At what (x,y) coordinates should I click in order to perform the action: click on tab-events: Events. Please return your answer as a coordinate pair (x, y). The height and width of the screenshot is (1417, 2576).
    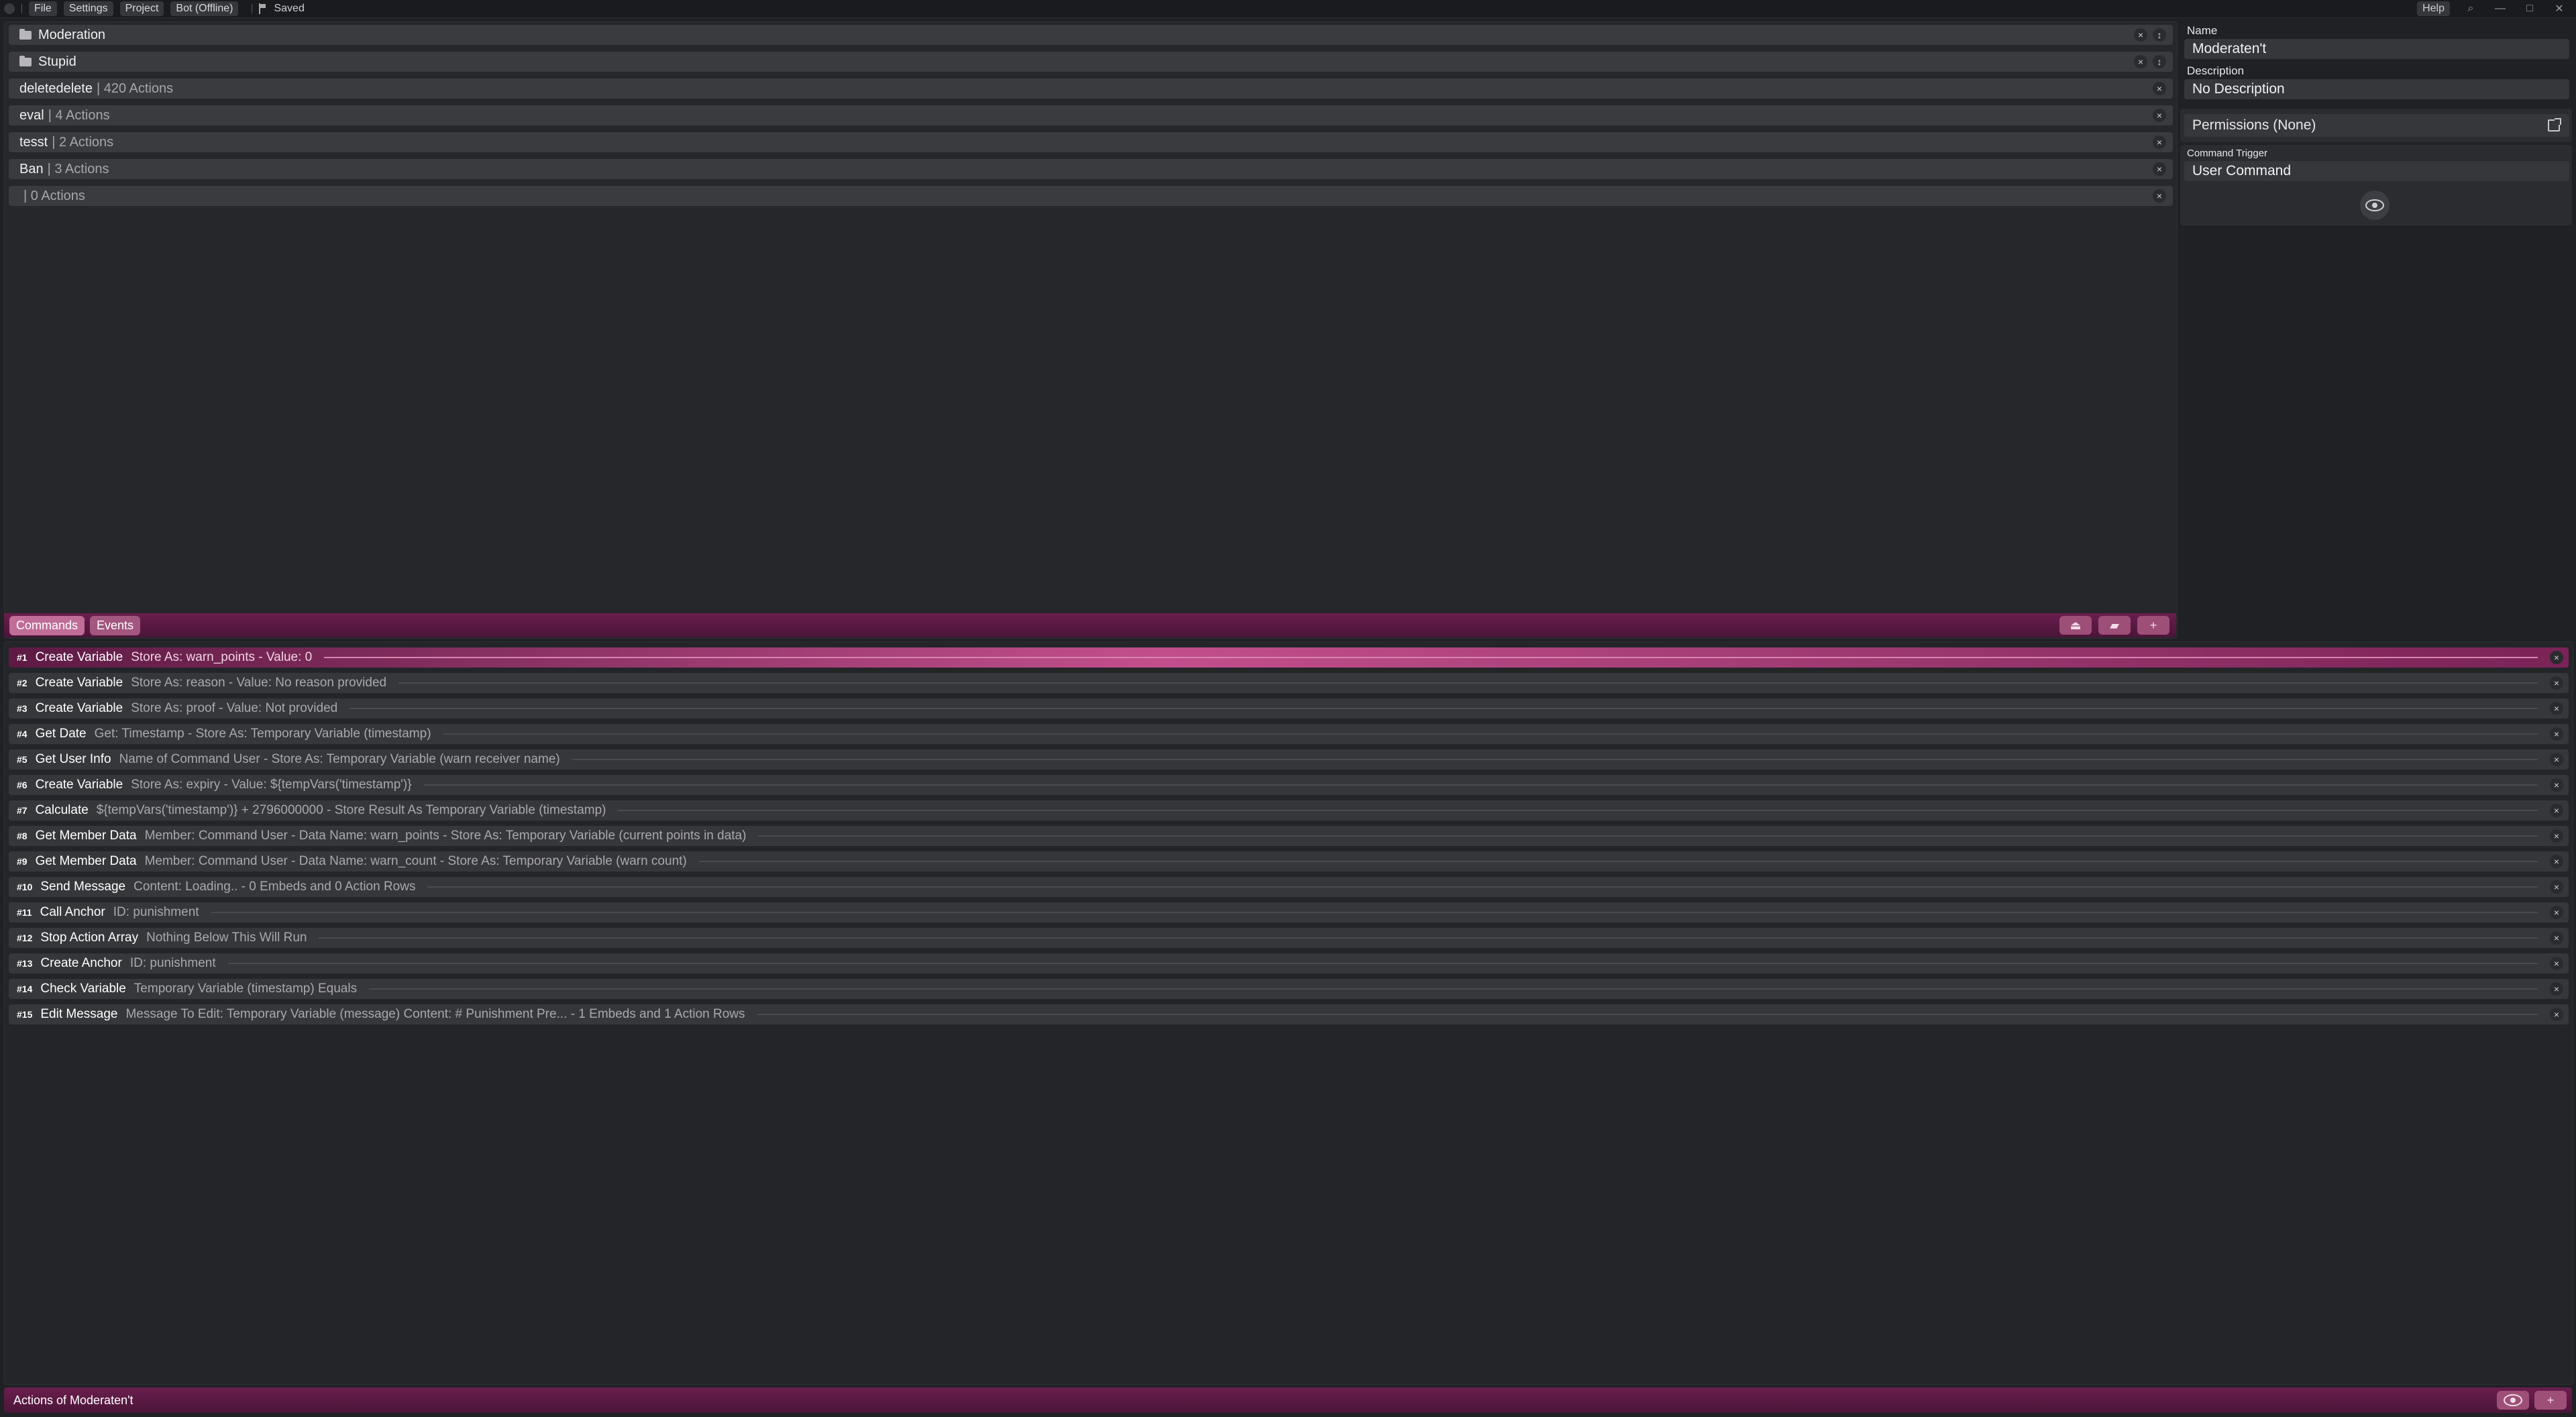
    Looking at the image, I should click on (115, 625).